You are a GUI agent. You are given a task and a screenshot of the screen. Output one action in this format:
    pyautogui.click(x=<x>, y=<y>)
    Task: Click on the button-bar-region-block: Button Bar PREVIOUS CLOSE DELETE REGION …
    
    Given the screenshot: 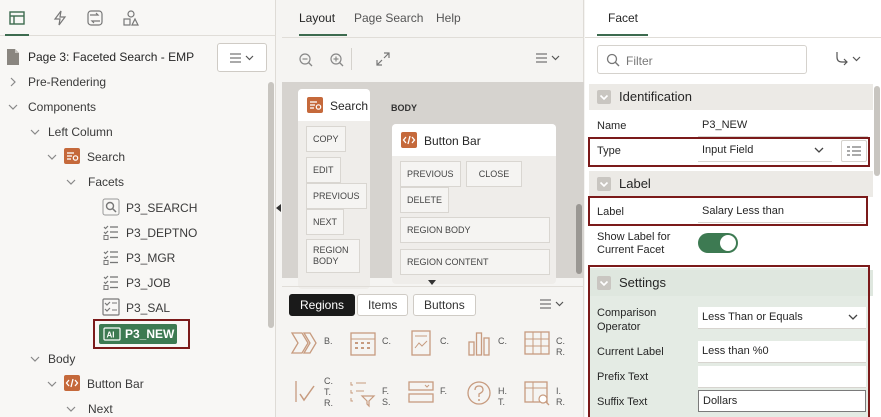 What is the action you would take?
    pyautogui.click(x=474, y=204)
    